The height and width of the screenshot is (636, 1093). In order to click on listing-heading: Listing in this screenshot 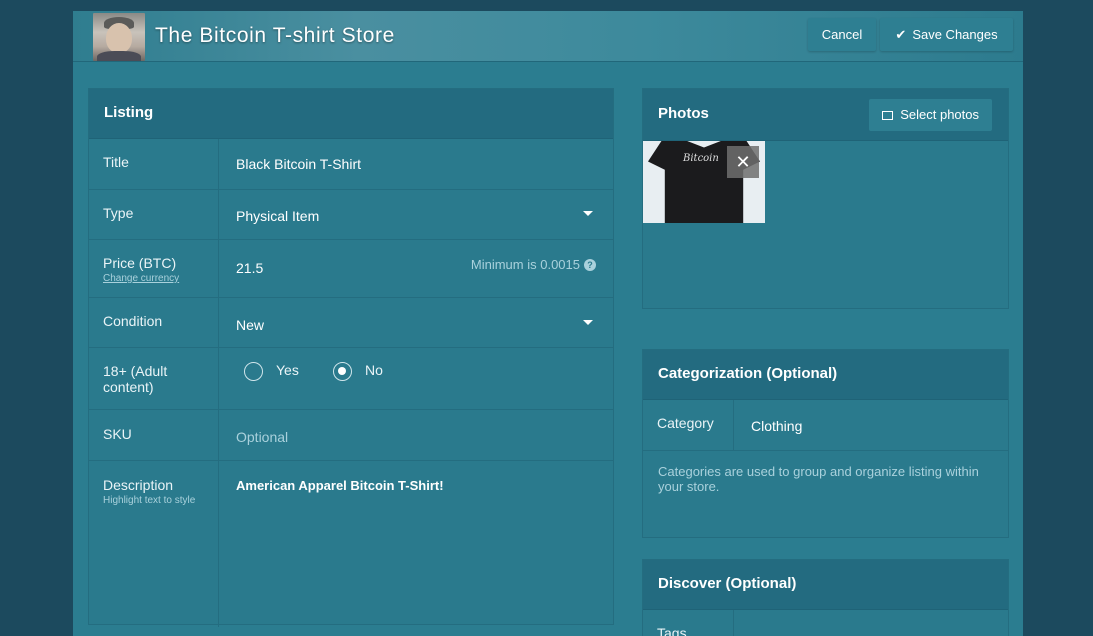, I will do `click(351, 114)`.